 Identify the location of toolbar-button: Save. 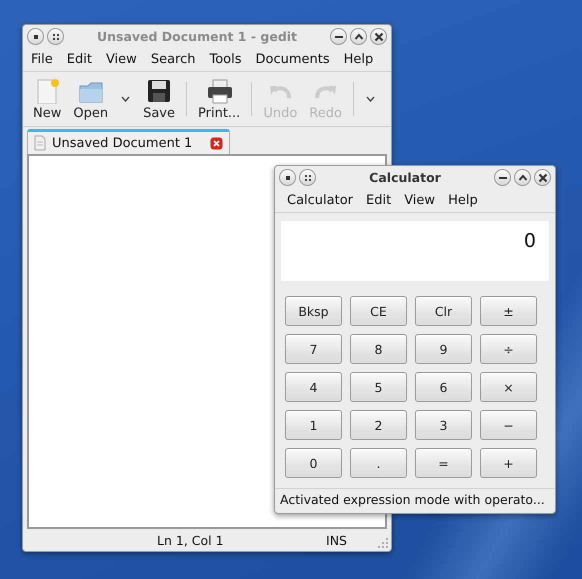
(159, 99).